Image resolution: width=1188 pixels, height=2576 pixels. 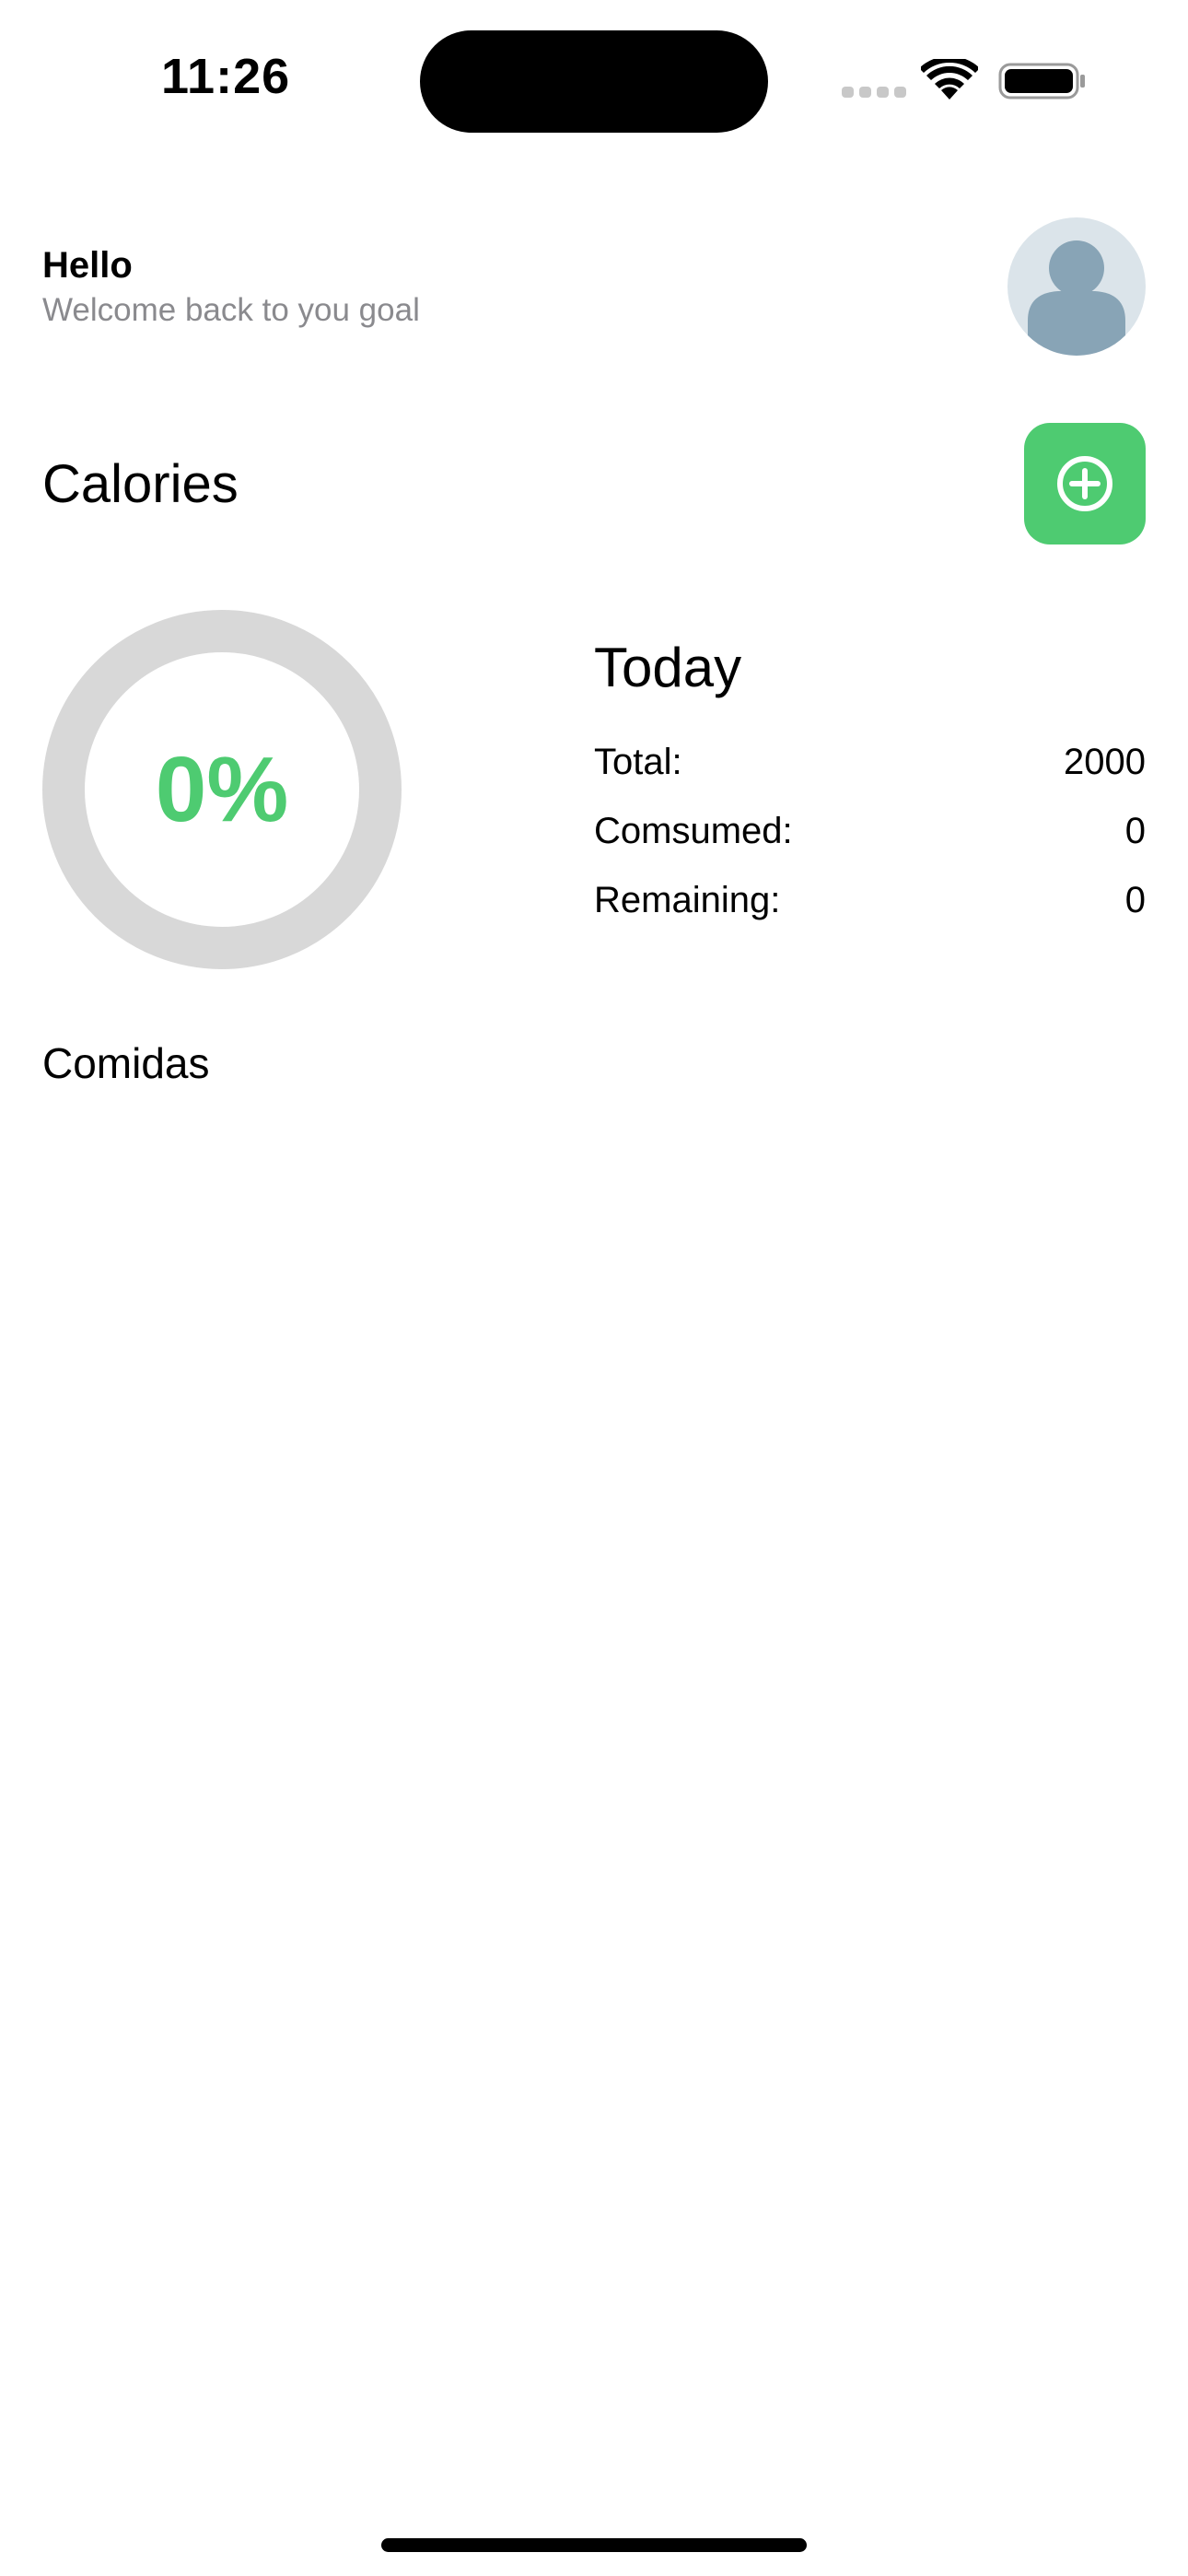 I want to click on avatar, so click(x=1076, y=286).